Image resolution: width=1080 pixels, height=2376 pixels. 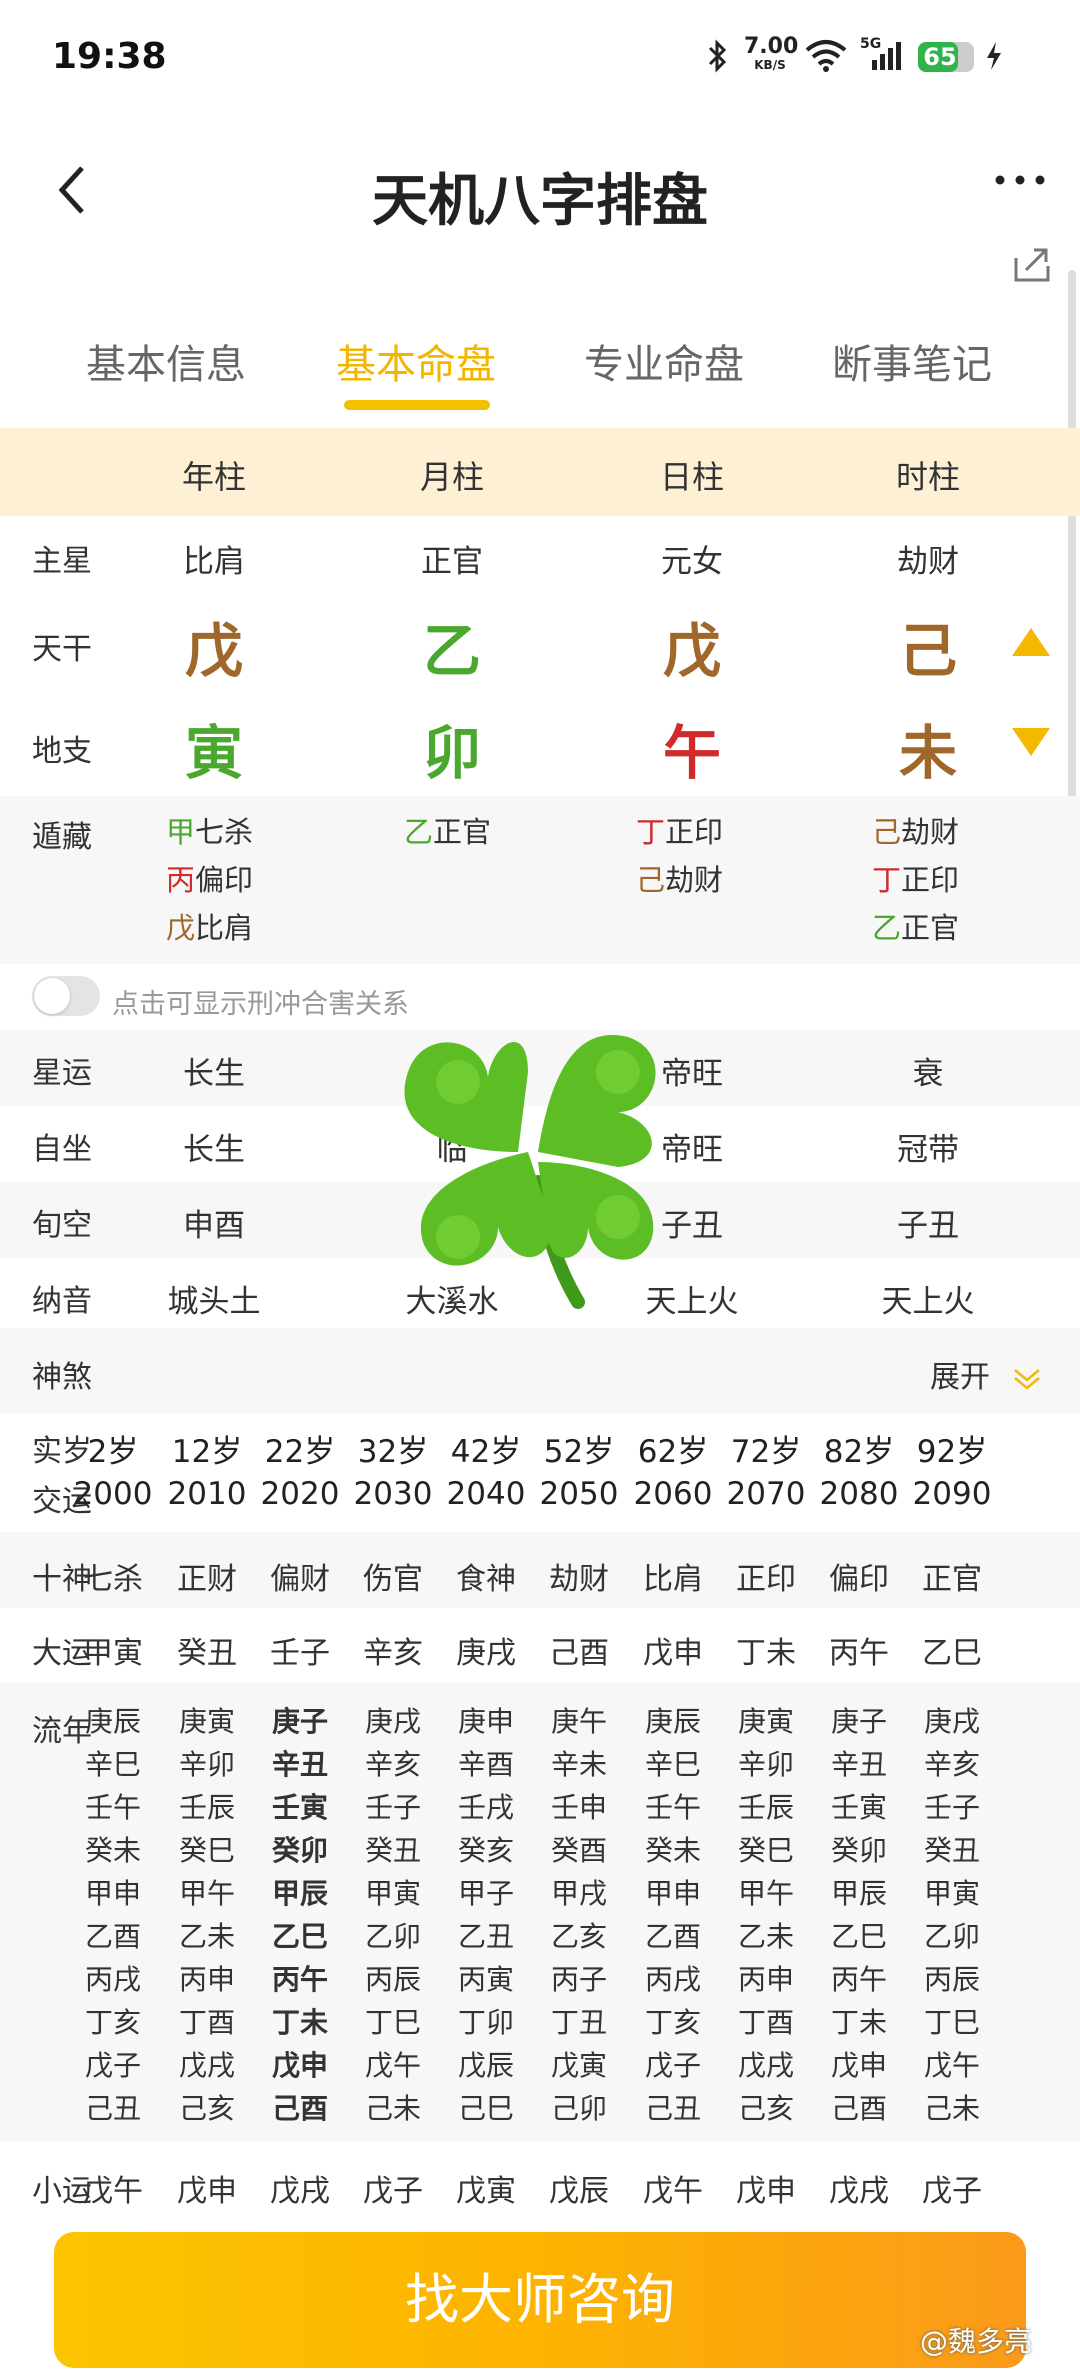 I want to click on tiangan-day: 戊, so click(x=691, y=651).